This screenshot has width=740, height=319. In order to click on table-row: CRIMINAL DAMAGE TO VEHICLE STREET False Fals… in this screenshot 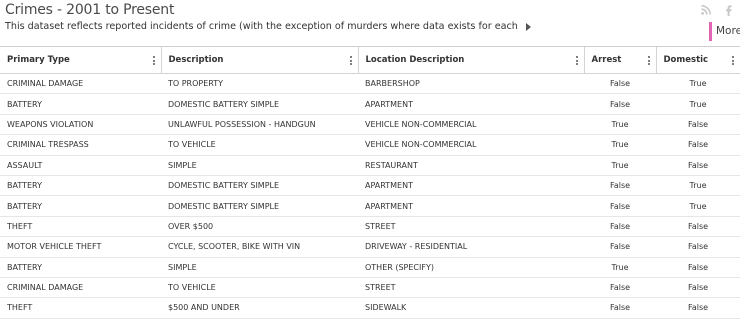, I will do `click(370, 288)`.